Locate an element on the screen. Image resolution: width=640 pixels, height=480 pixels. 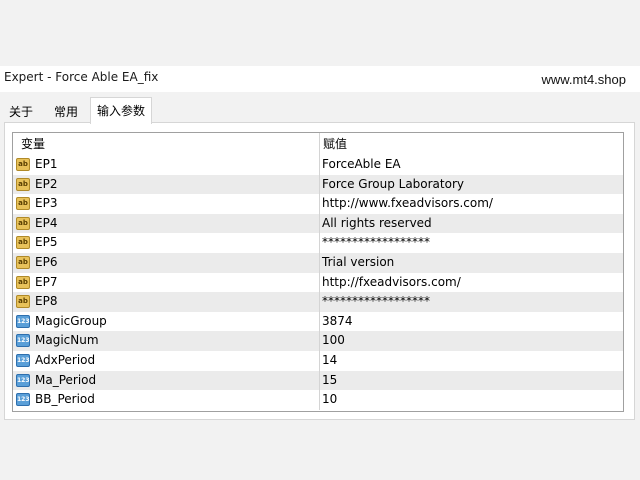
table-row: ab EP8 ****************** is located at coordinates (318, 302).